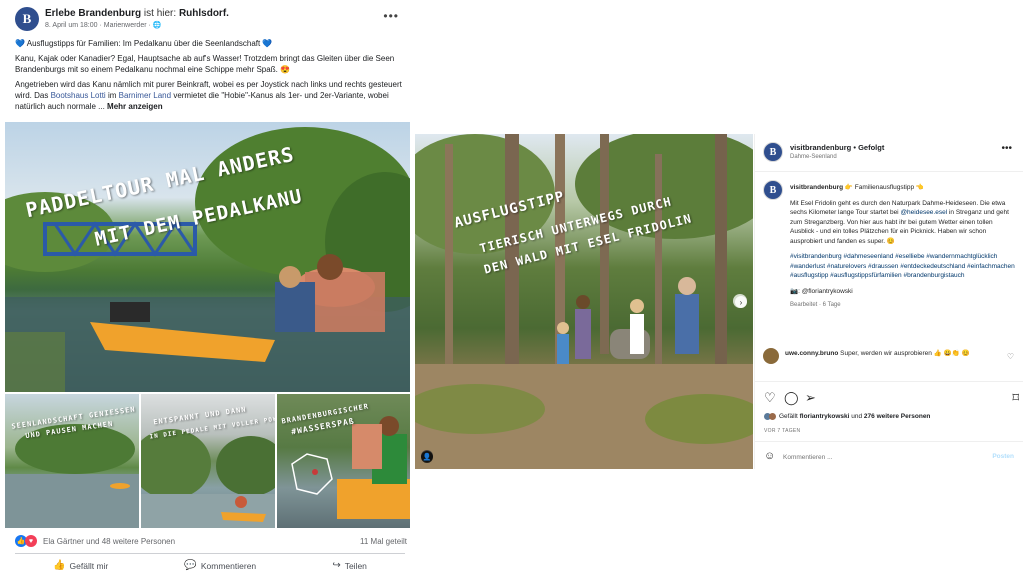 This screenshot has width=1023, height=576. I want to click on like-button: 👍 Gefällt mir, so click(80, 566).